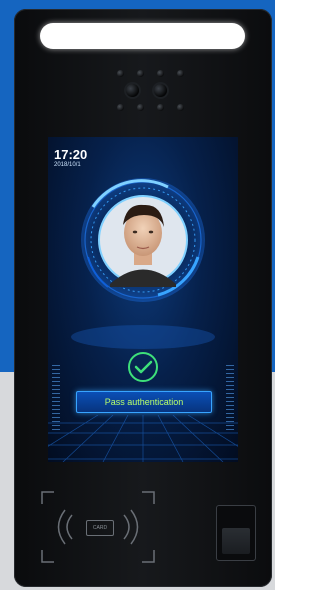  What do you see at coordinates (142, 36) in the screenshot?
I see `led-light-bar` at bounding box center [142, 36].